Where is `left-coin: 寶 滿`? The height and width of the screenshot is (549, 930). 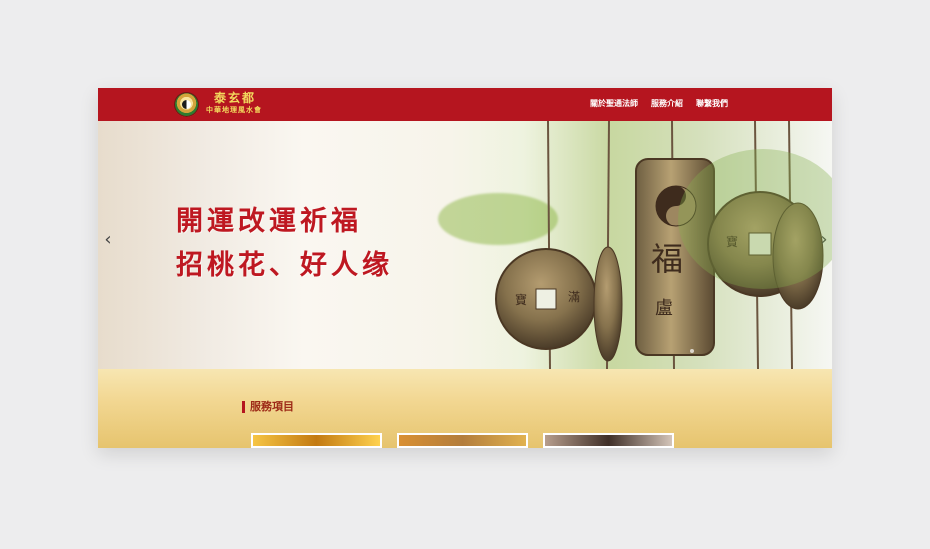
left-coin: 寶 滿 is located at coordinates (546, 299).